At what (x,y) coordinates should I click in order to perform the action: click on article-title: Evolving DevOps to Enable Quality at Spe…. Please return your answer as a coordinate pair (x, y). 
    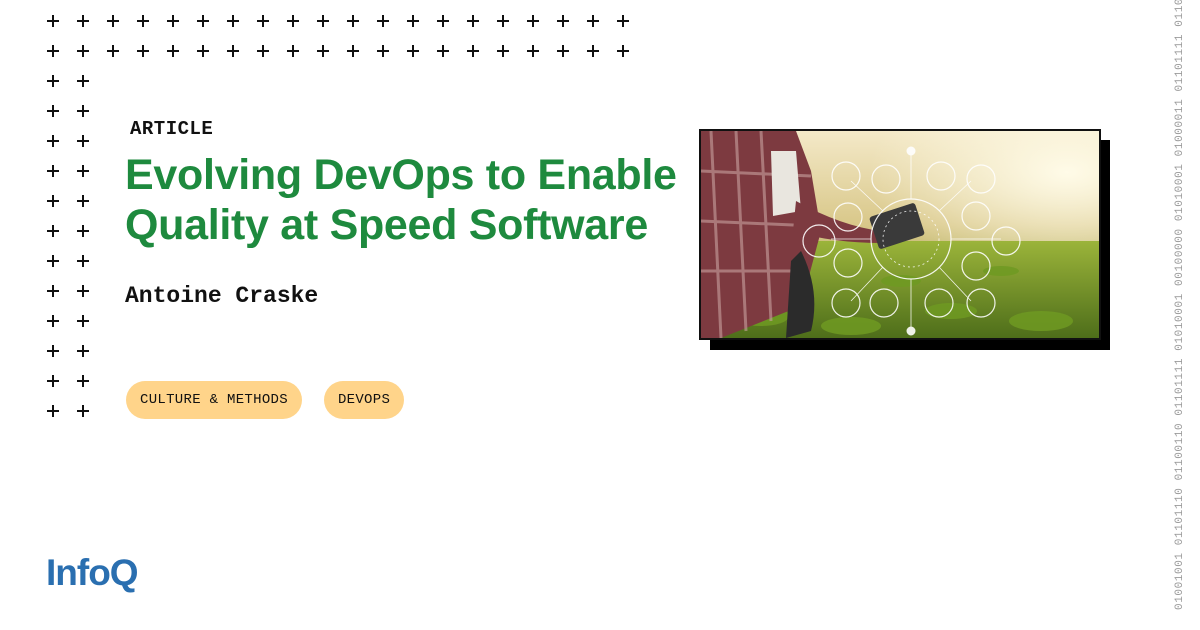
    Looking at the image, I should click on (410, 200).